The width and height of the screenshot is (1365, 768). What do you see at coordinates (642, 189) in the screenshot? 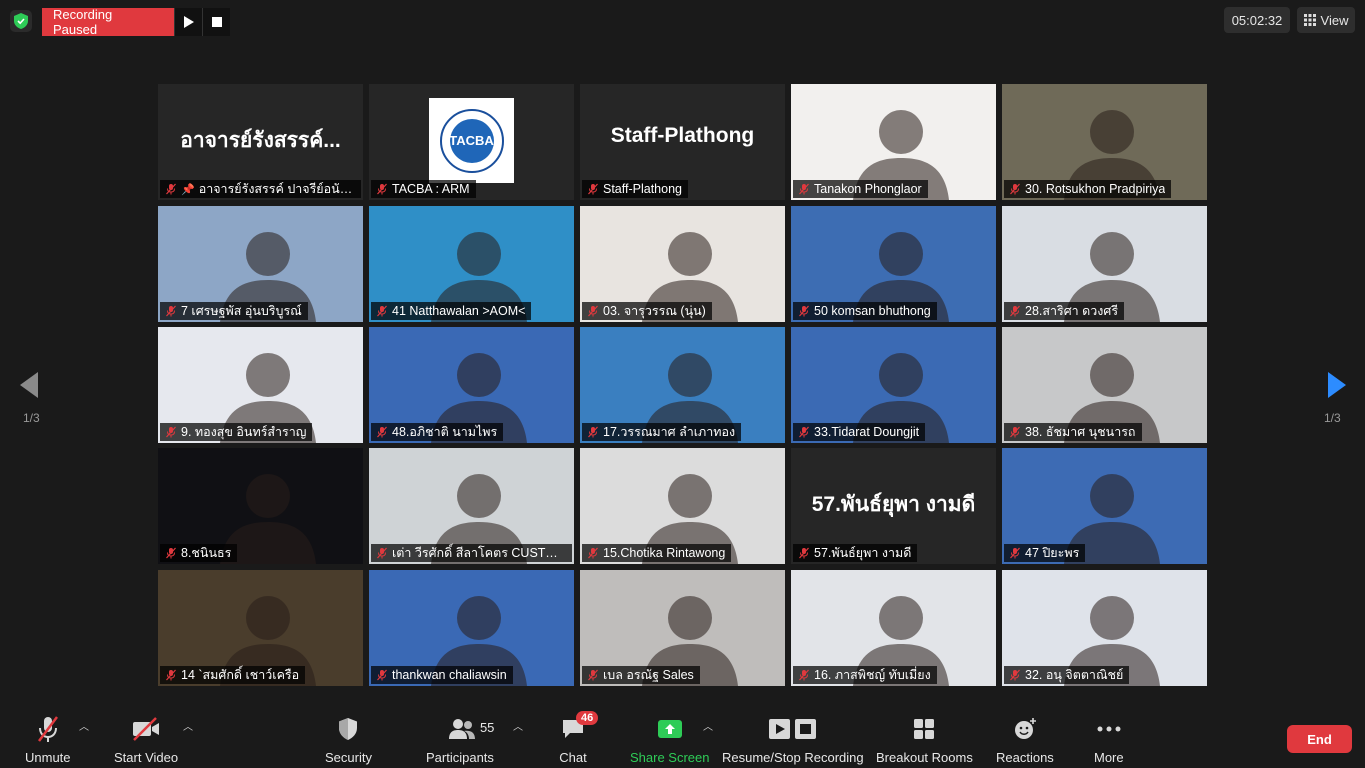
I see `participant-name: Staff-Plathong` at bounding box center [642, 189].